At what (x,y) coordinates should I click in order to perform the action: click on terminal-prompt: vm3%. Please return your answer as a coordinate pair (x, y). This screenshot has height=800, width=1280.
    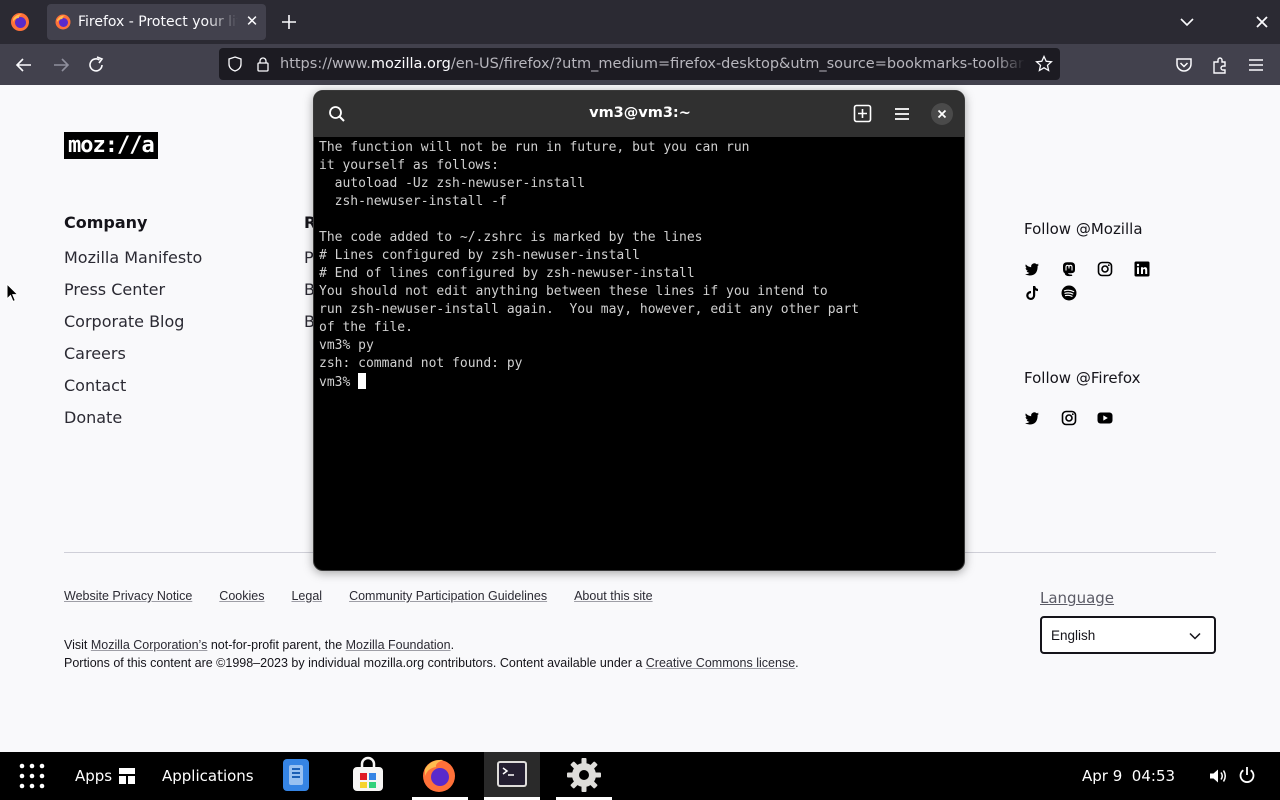
    Looking at the image, I should click on (339, 382).